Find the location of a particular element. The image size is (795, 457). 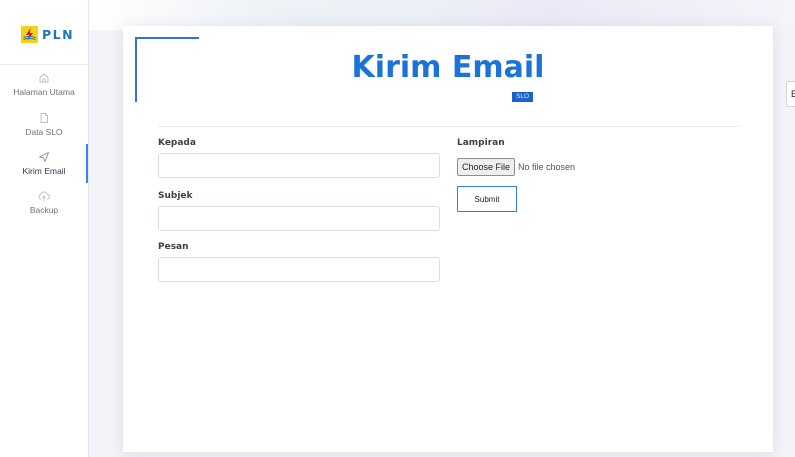

home-icon is located at coordinates (44, 78).